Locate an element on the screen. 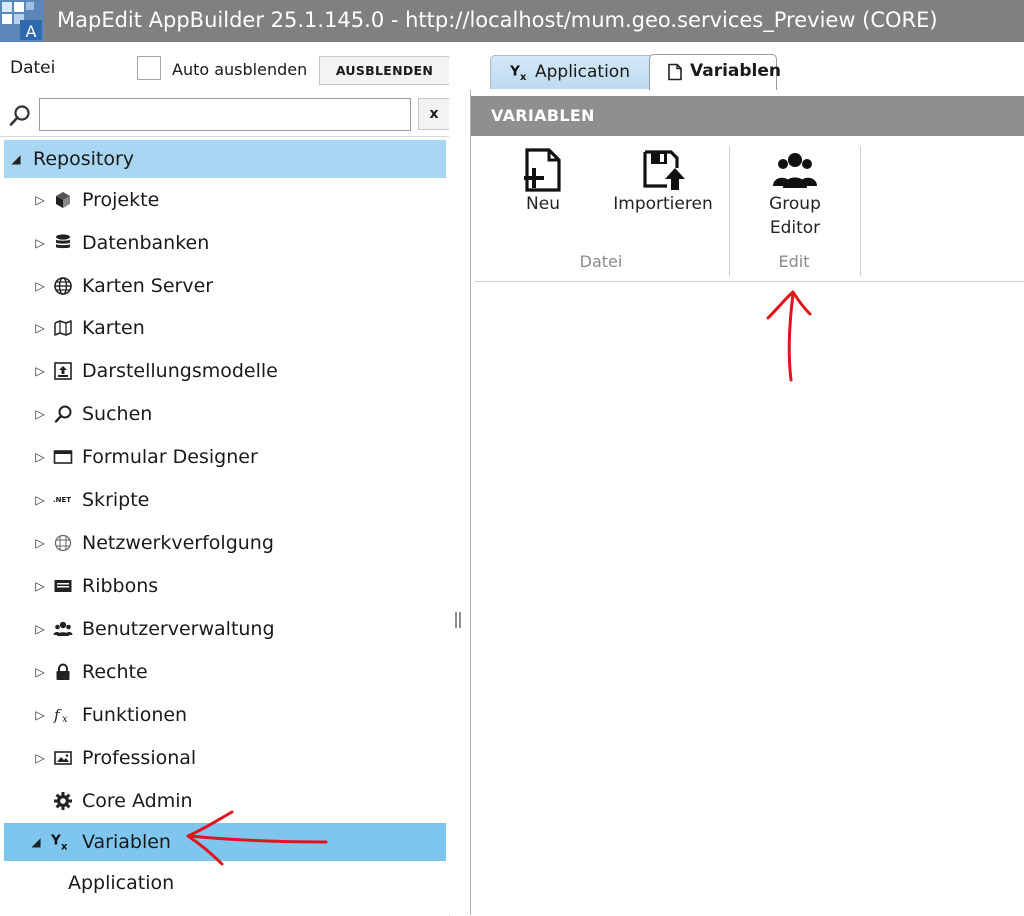 This screenshot has width=1024, height=916. style-model-icon is located at coordinates (63, 371).